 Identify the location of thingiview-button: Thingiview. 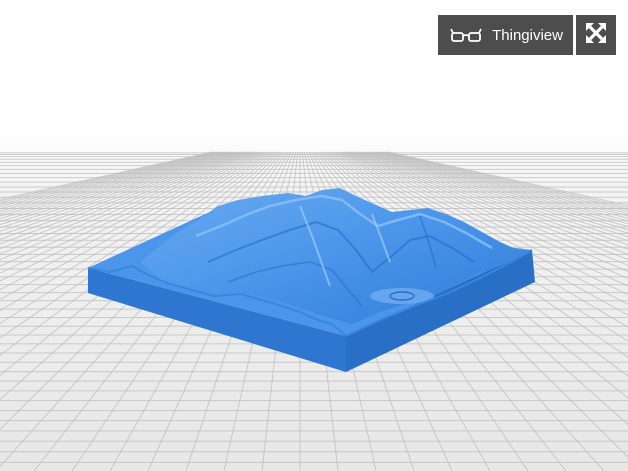
(505, 35).